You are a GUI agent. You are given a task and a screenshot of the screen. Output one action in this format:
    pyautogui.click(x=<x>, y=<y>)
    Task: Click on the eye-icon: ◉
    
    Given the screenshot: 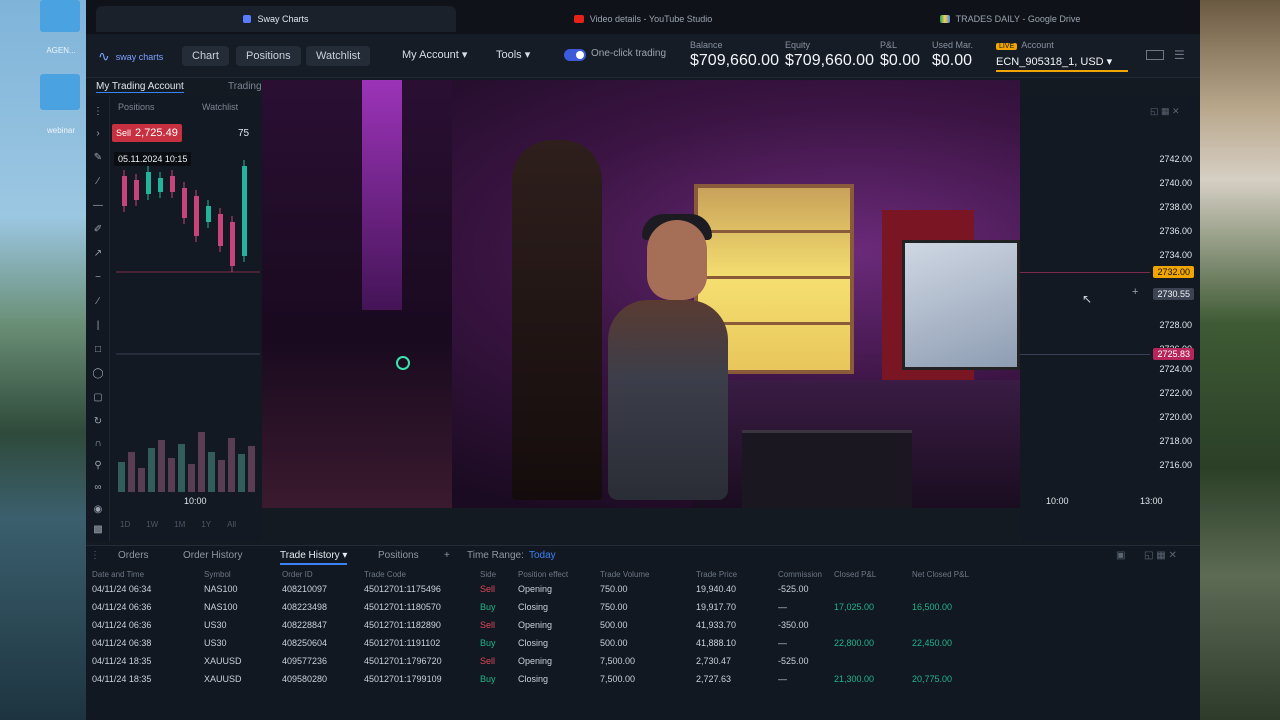 What is the action you would take?
    pyautogui.click(x=98, y=510)
    